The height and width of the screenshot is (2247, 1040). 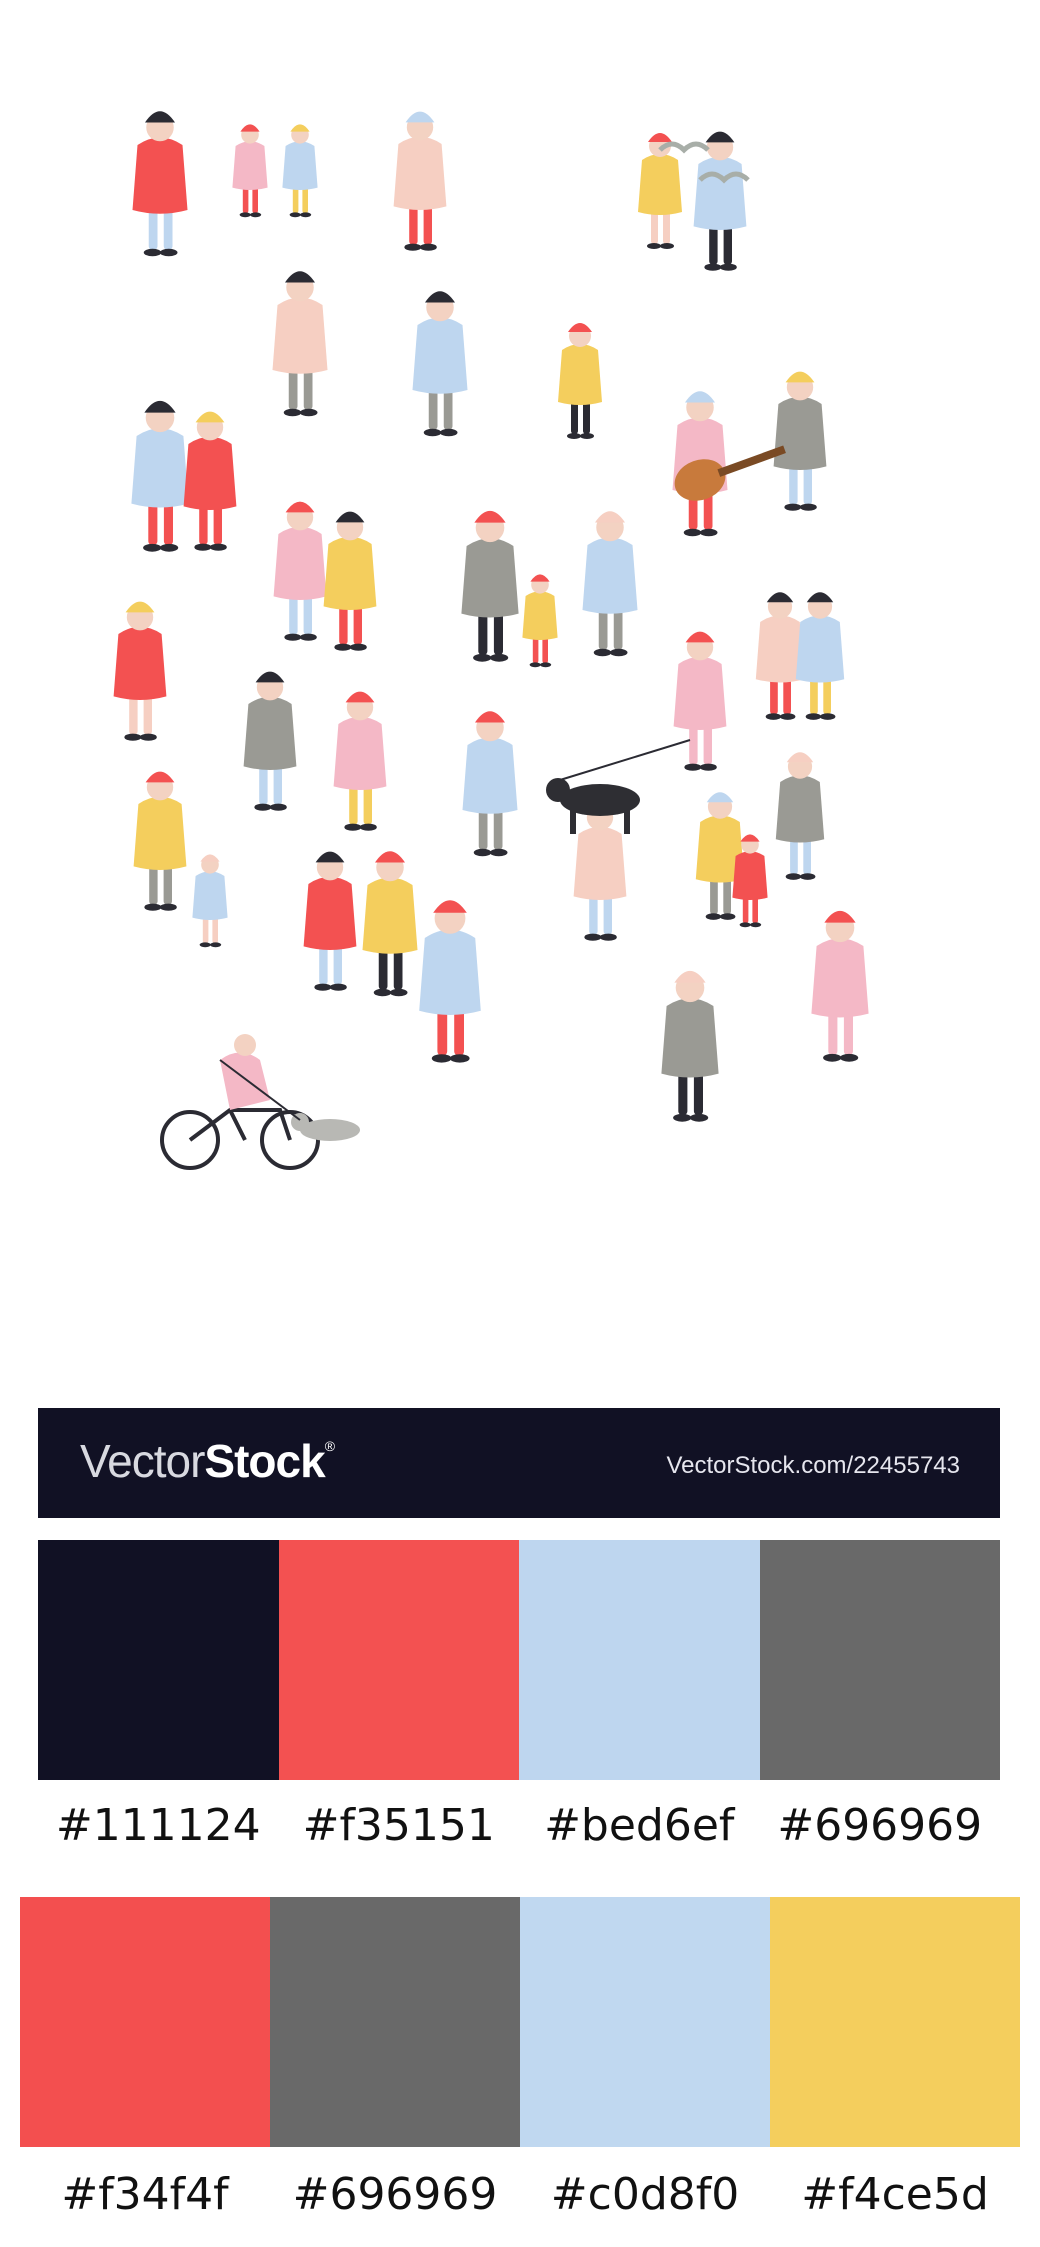 What do you see at coordinates (207, 1461) in the screenshot?
I see `vectorstock-logo: VectorStock®` at bounding box center [207, 1461].